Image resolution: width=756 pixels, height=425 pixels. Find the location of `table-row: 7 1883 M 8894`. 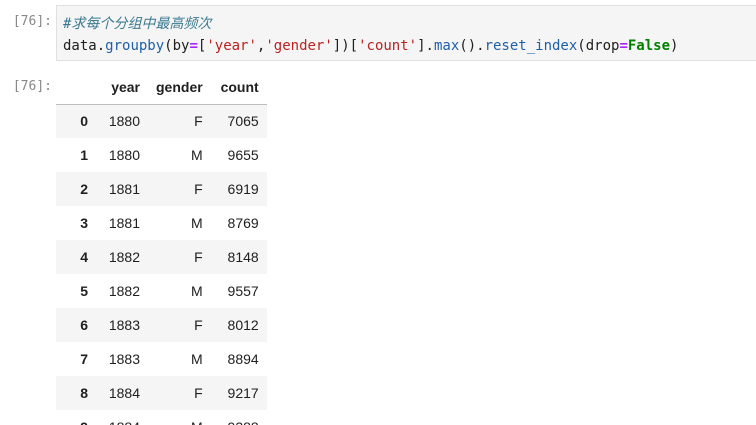

table-row: 7 1883 M 8894 is located at coordinates (161, 359).